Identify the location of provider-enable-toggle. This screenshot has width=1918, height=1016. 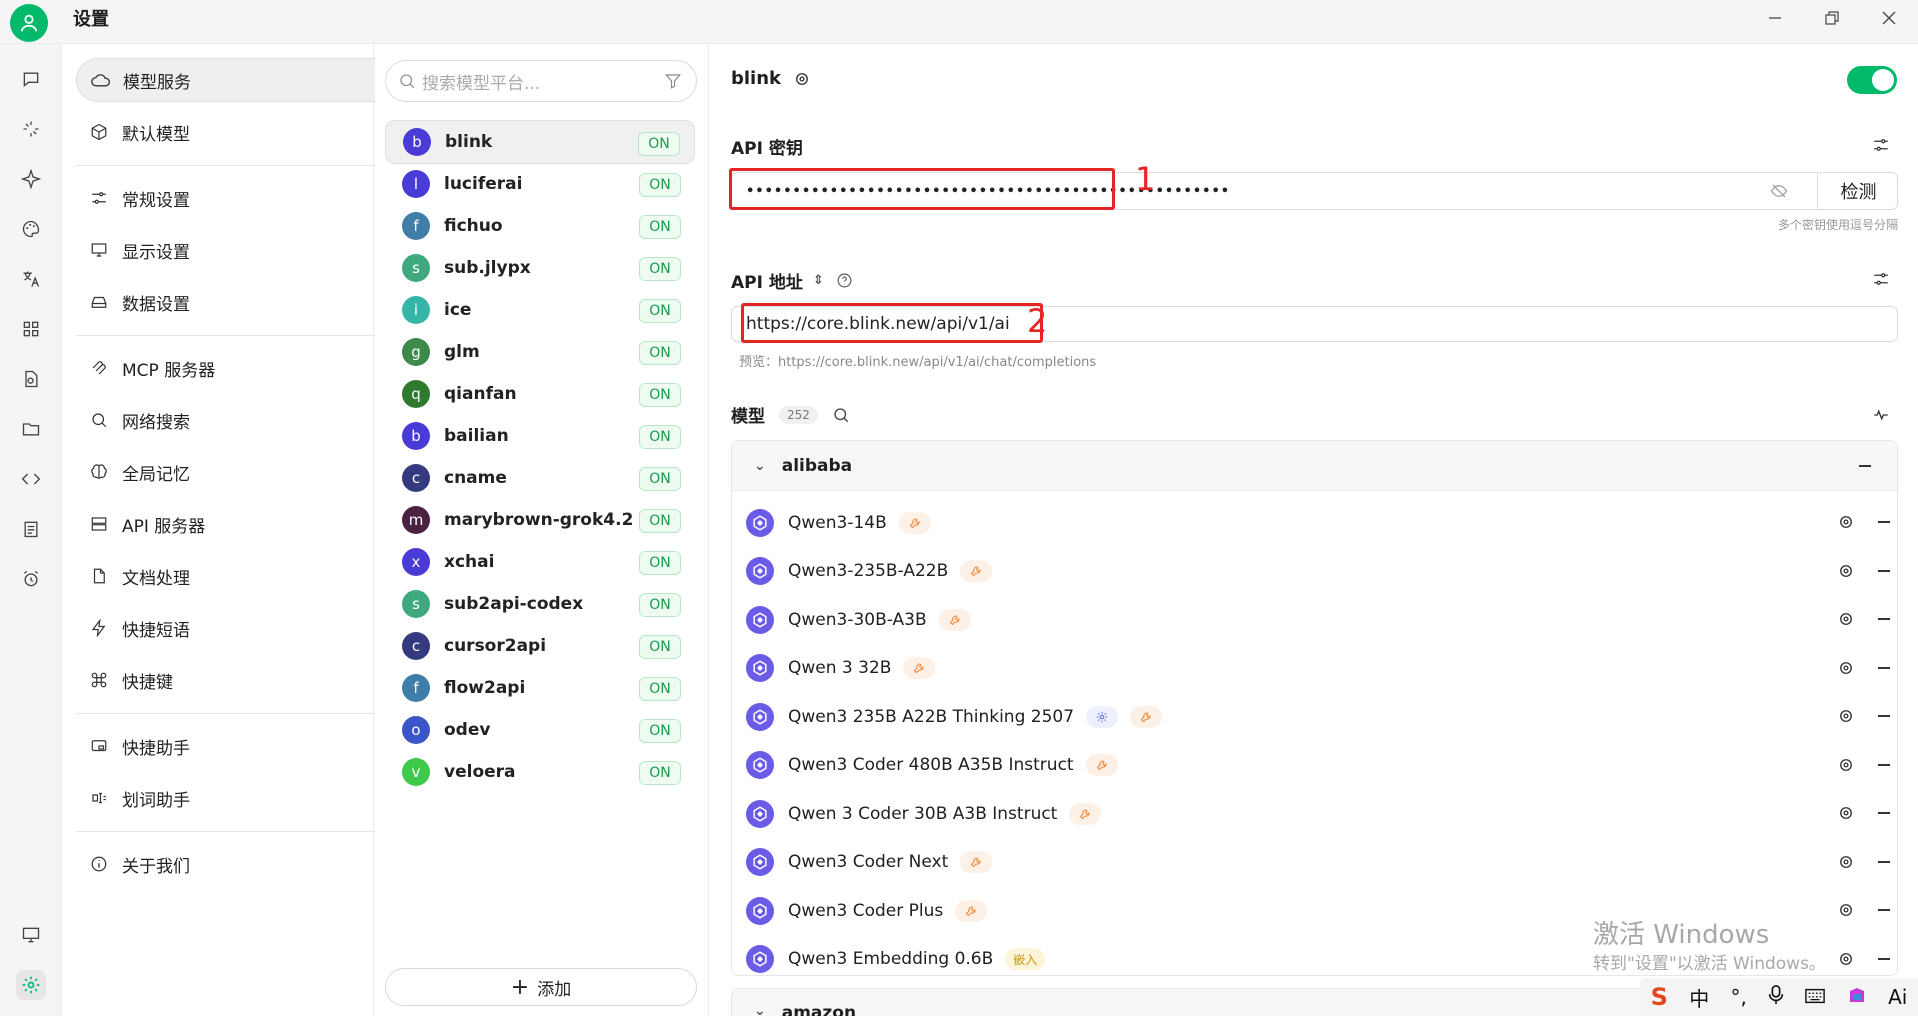
(1872, 80).